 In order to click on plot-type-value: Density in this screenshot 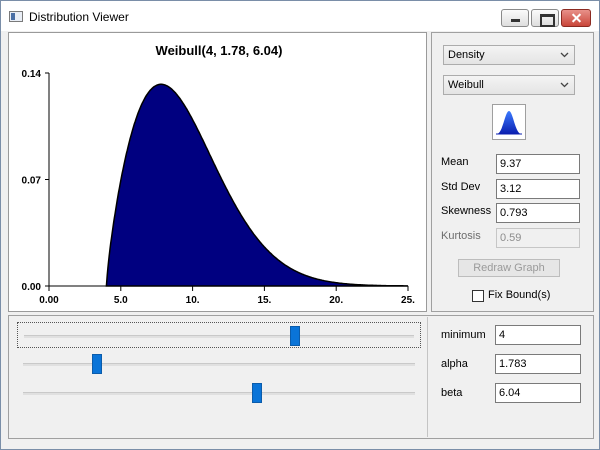, I will do `click(466, 55)`.